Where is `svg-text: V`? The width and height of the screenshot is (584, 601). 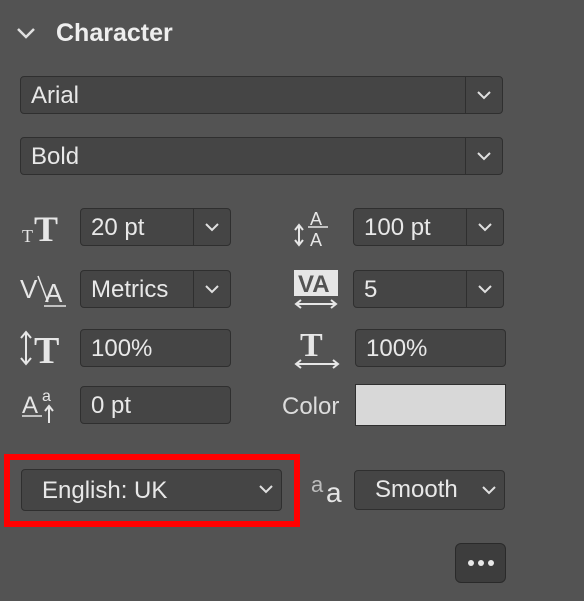
svg-text: V is located at coordinates (29, 289).